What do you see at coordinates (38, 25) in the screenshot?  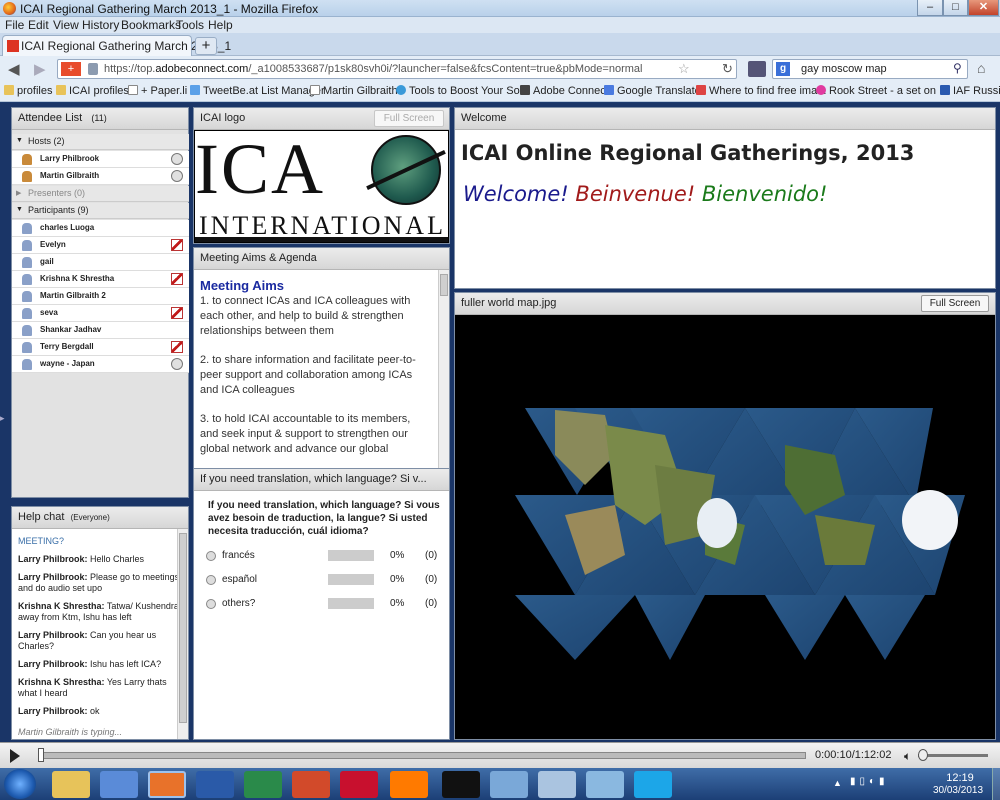 I see `menu-edit: Edit` at bounding box center [38, 25].